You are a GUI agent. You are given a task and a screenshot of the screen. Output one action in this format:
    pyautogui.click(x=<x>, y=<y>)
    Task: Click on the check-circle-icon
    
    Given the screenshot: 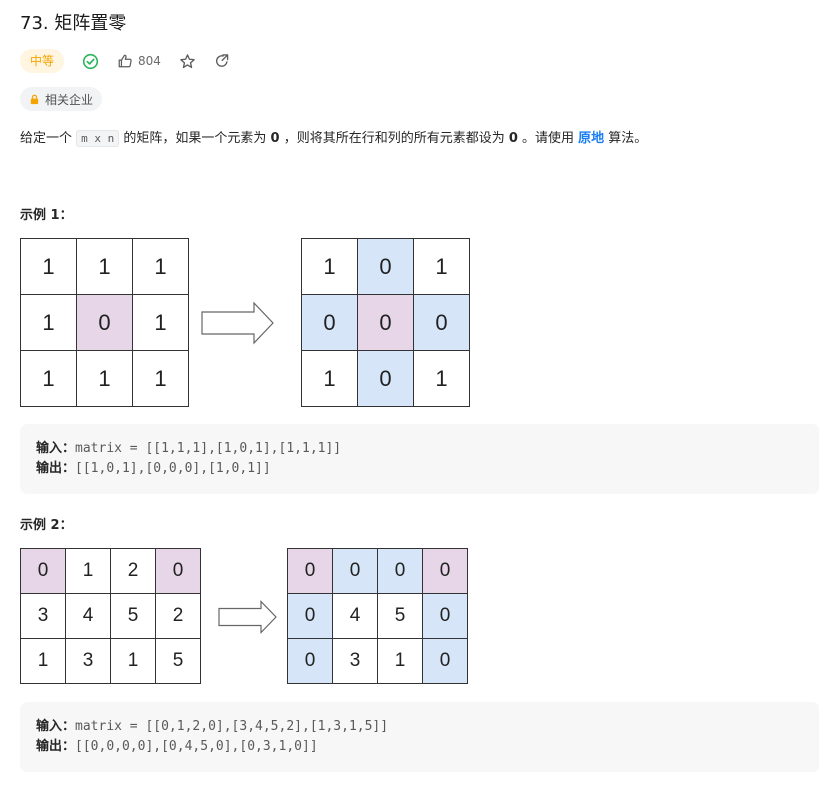 What is the action you would take?
    pyautogui.click(x=90, y=61)
    